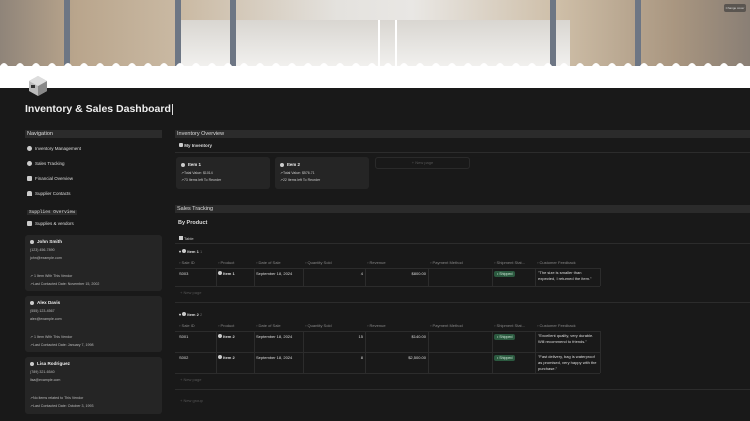 The width and height of the screenshot is (750, 421). Describe the element at coordinates (50, 223) in the screenshot. I see `supplies-vendors-link: Supplies & vendors` at that location.